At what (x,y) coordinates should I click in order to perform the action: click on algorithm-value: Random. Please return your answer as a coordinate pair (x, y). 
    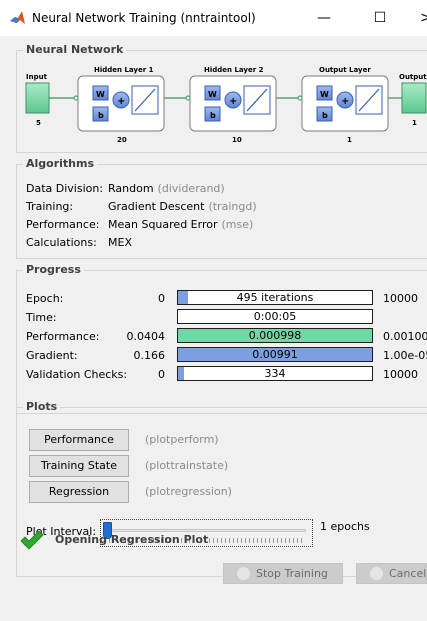
    Looking at the image, I should click on (131, 188).